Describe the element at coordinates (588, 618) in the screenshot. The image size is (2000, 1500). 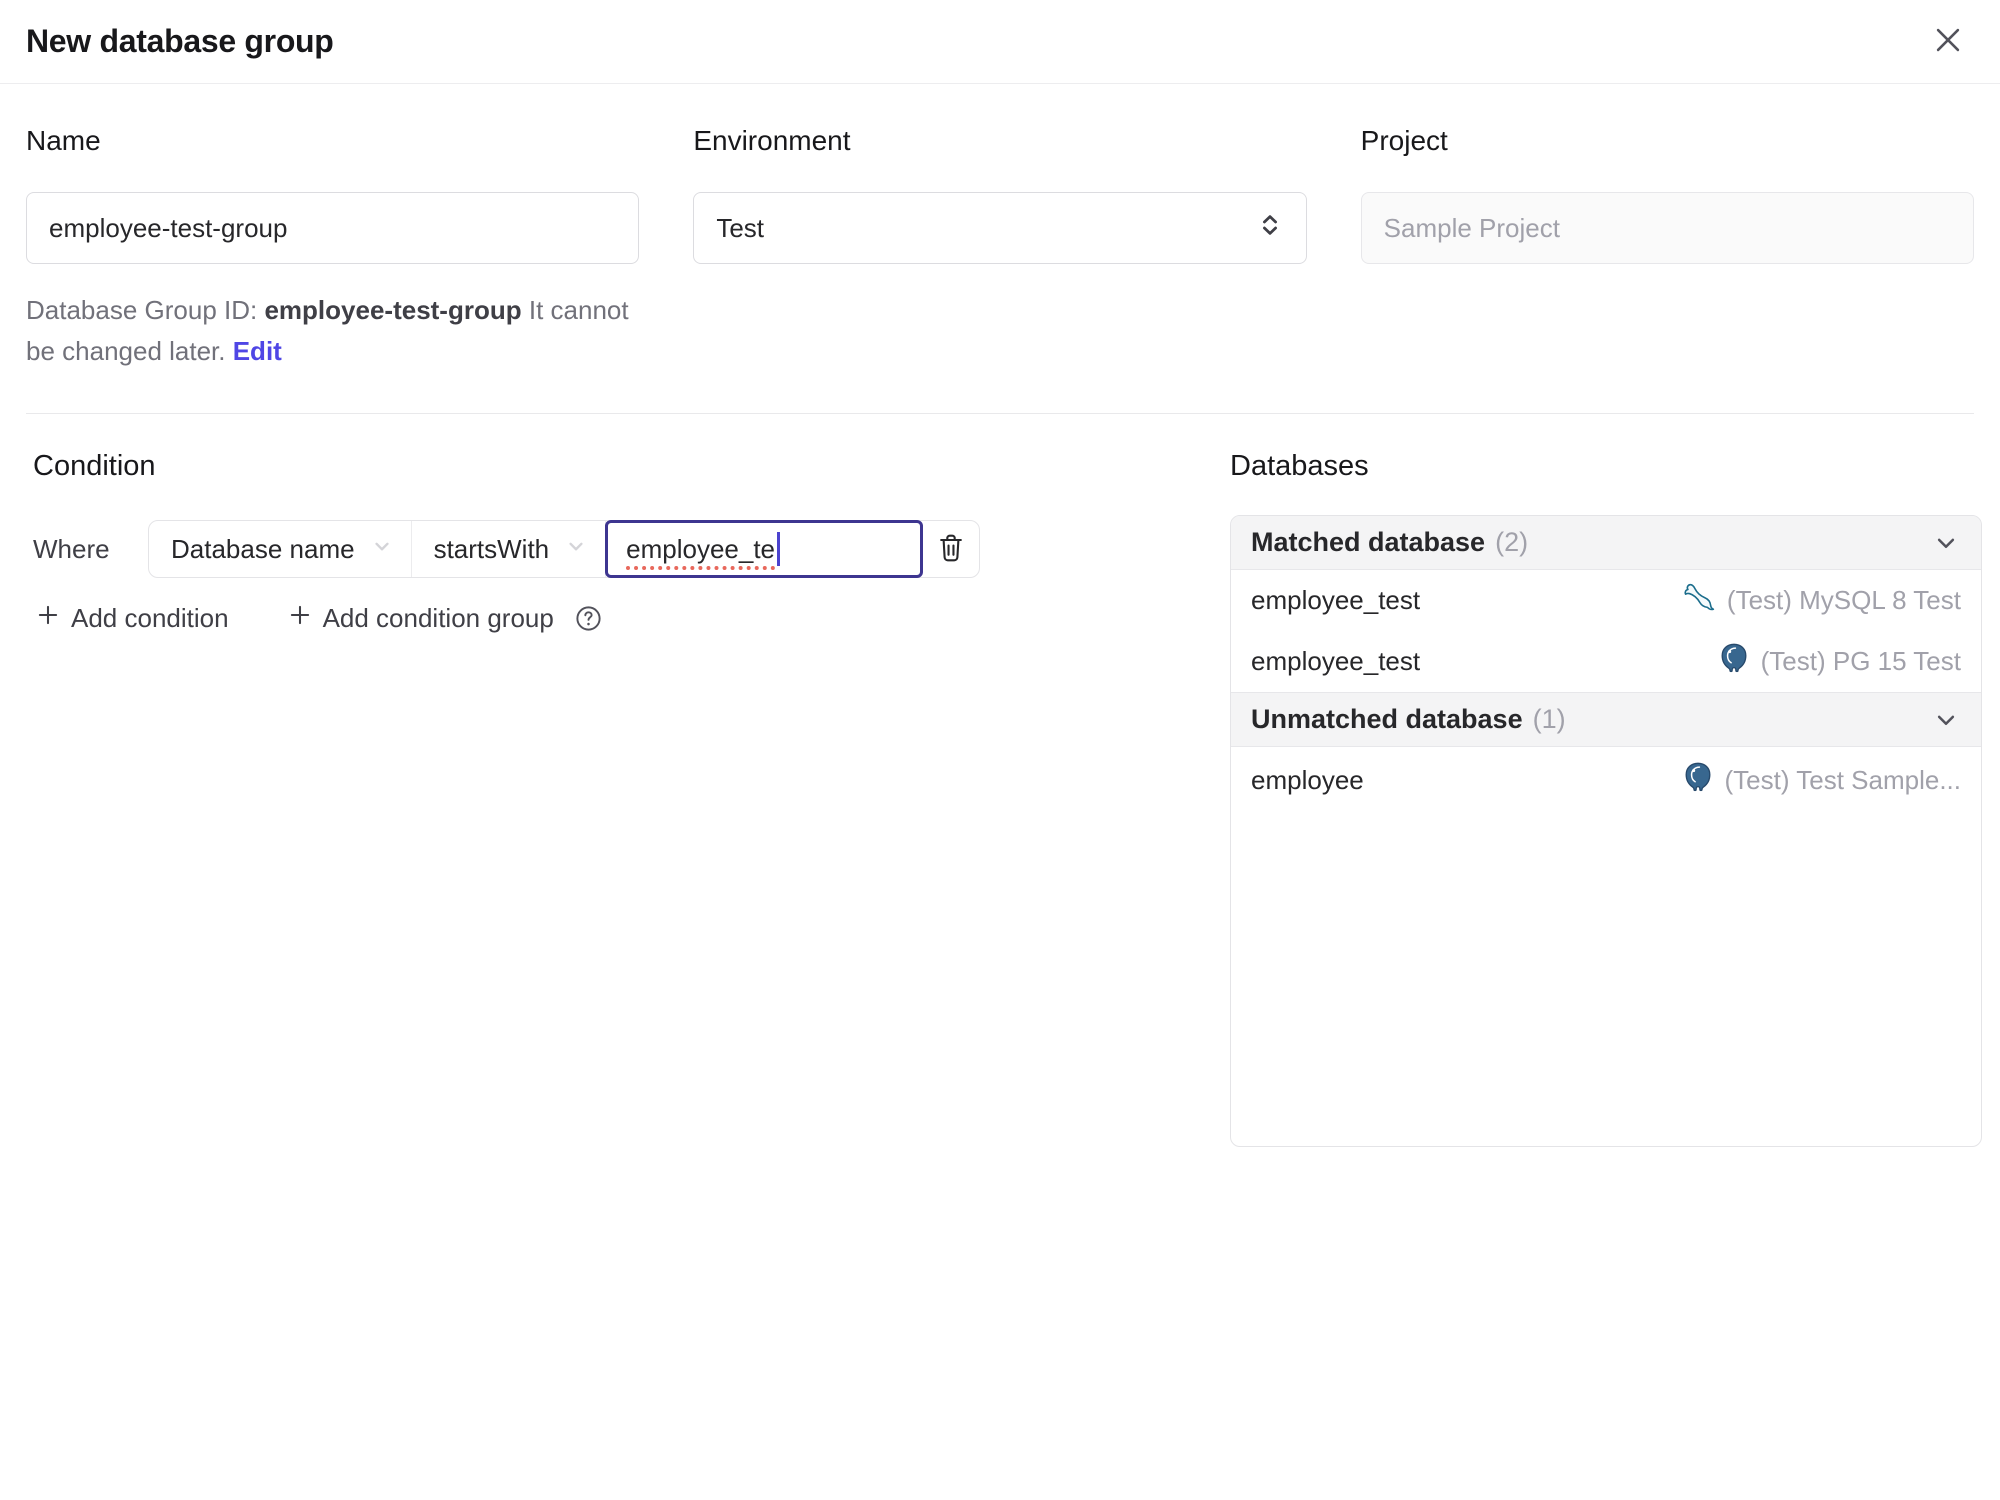
I see `help-icon` at that location.